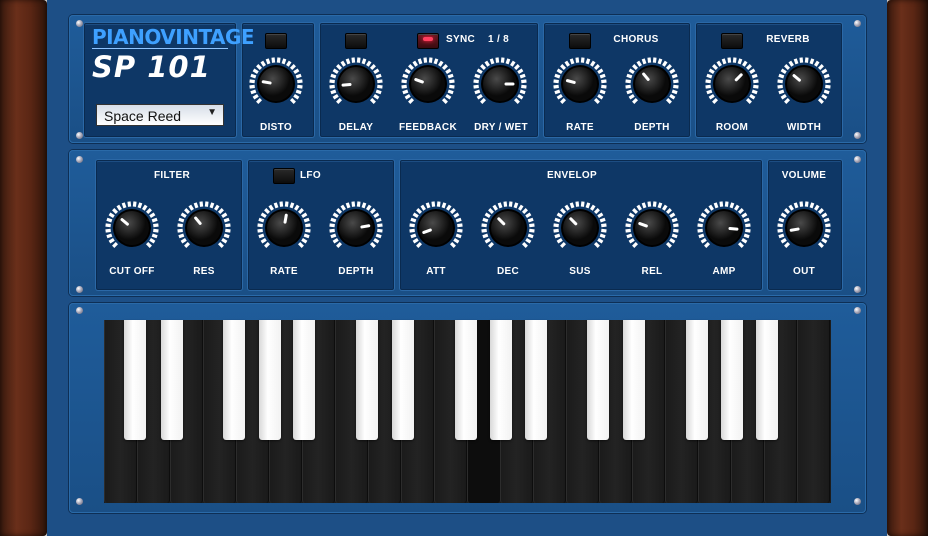  Describe the element at coordinates (572, 175) in the screenshot. I see `envelop-title: ENVELOP` at that location.